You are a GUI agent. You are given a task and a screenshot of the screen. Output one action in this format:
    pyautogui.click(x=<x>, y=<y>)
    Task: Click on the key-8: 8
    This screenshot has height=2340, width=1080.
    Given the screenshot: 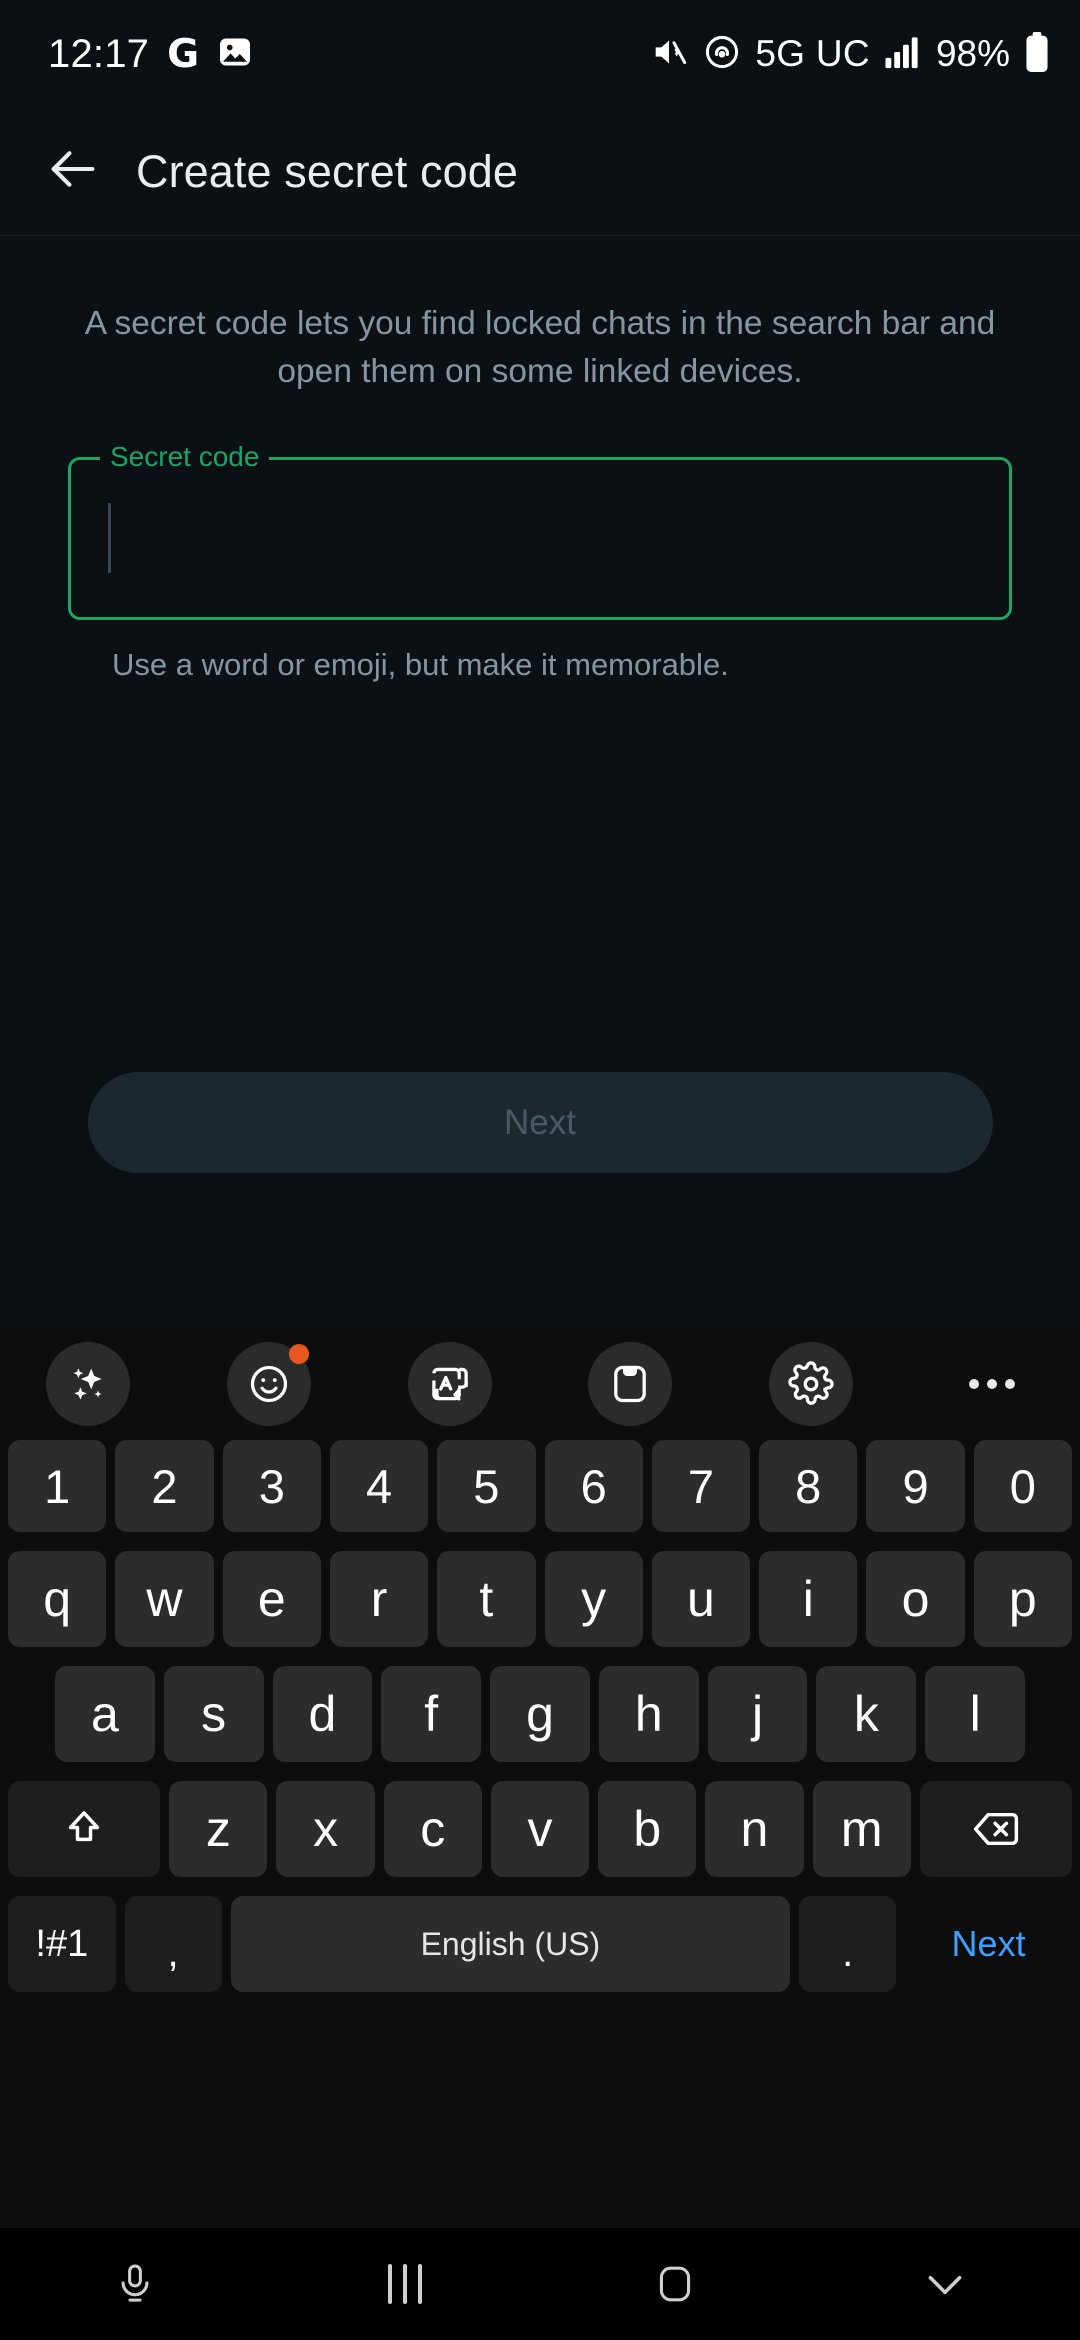 What is the action you would take?
    pyautogui.click(x=808, y=1486)
    